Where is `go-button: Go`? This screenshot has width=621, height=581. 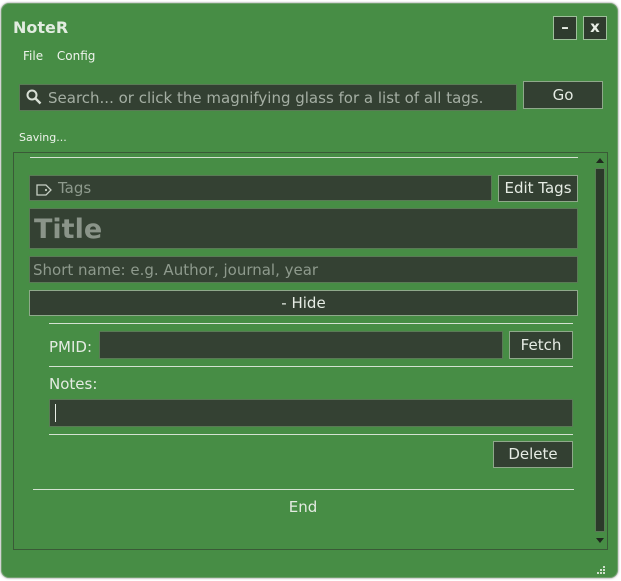
go-button: Go is located at coordinates (563, 95).